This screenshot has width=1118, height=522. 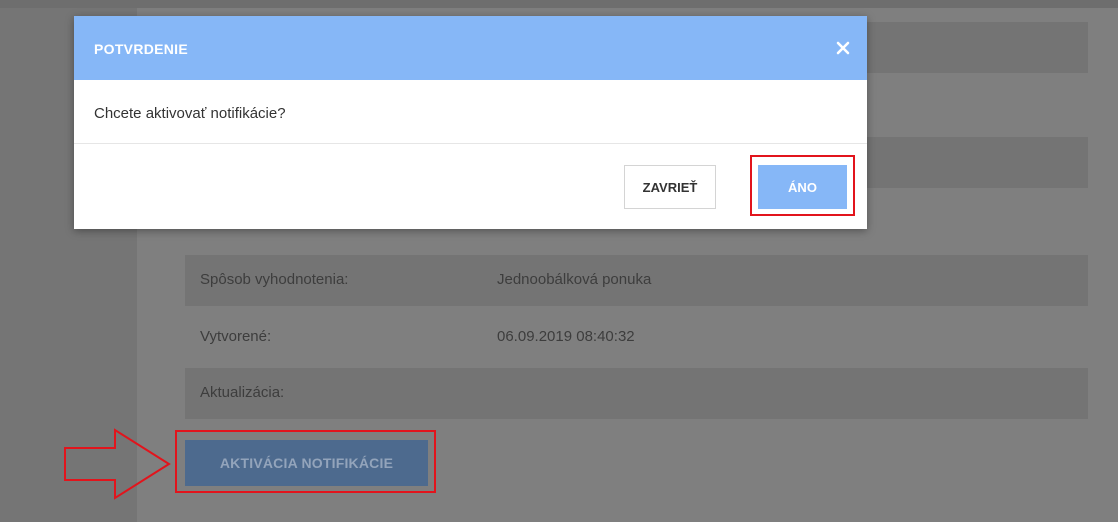 I want to click on detail-value-evaluation: Jednoobálková ponuka, so click(x=574, y=279).